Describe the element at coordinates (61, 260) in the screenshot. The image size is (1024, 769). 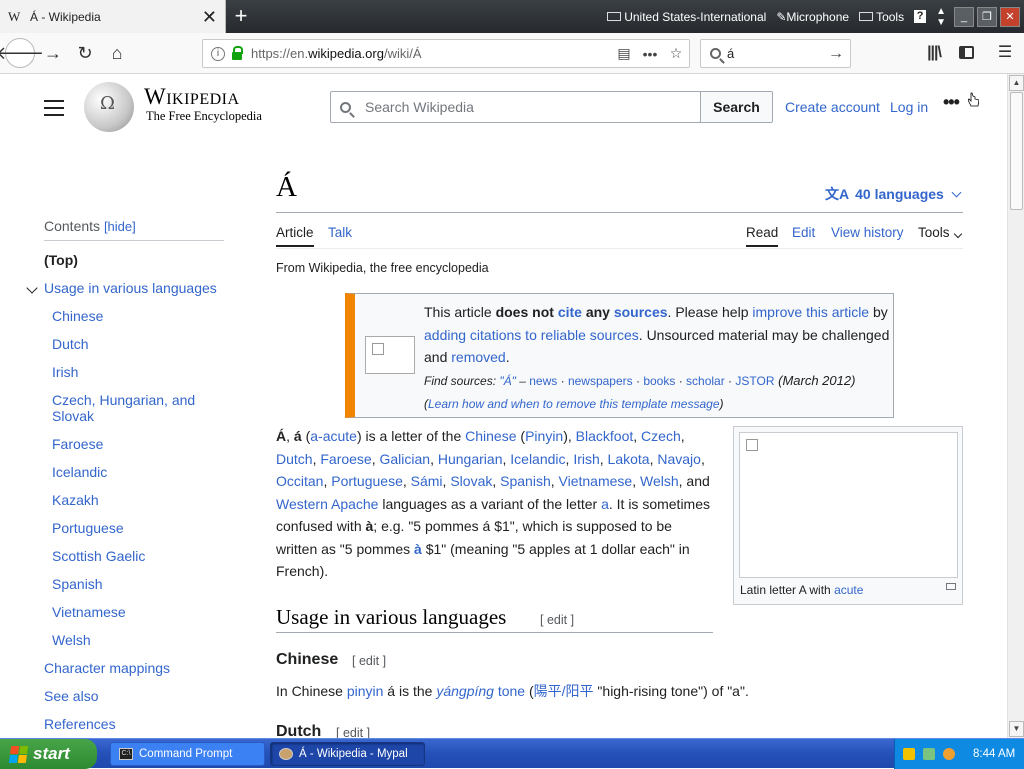
I see `toc-item-top: (Top)` at that location.